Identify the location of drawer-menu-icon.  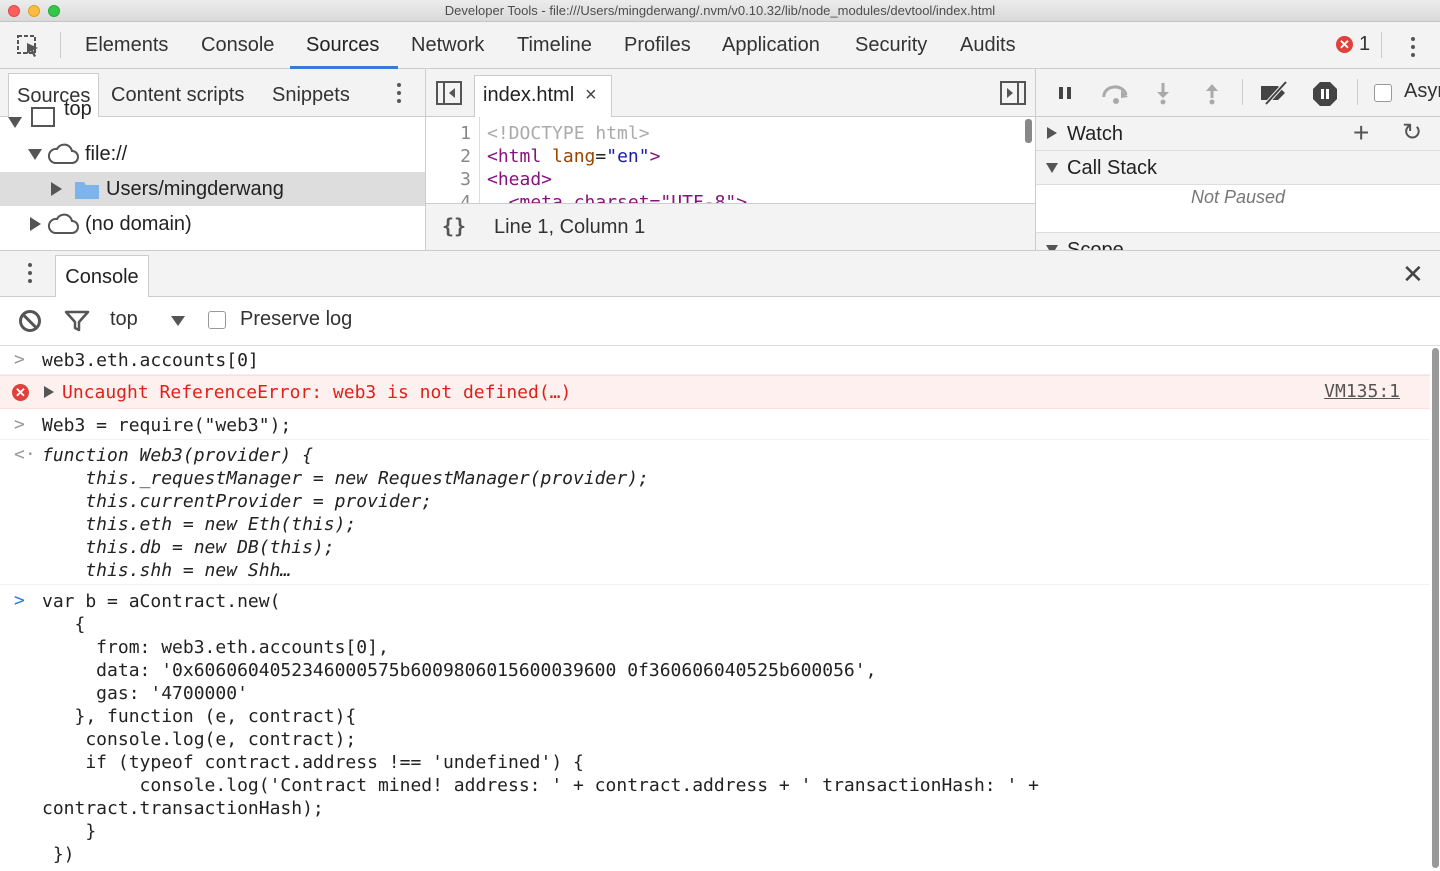
(30, 275).